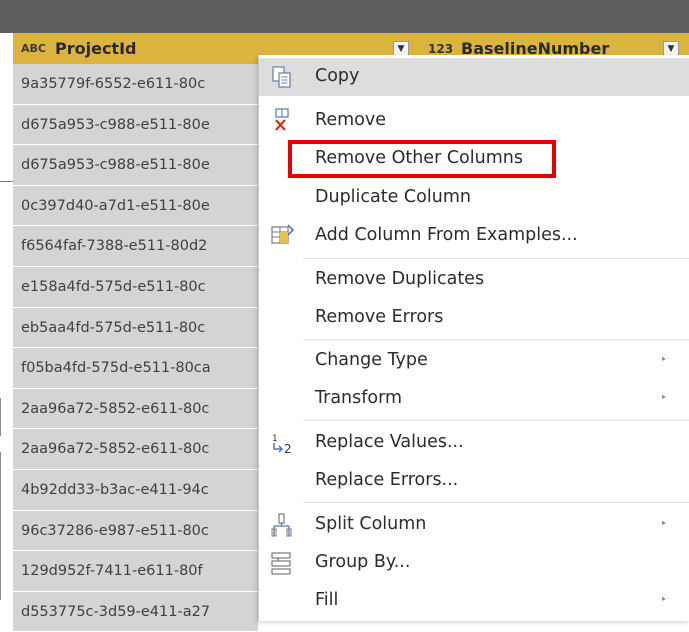 The width and height of the screenshot is (689, 632). I want to click on menu-item-label: Copy, so click(337, 76).